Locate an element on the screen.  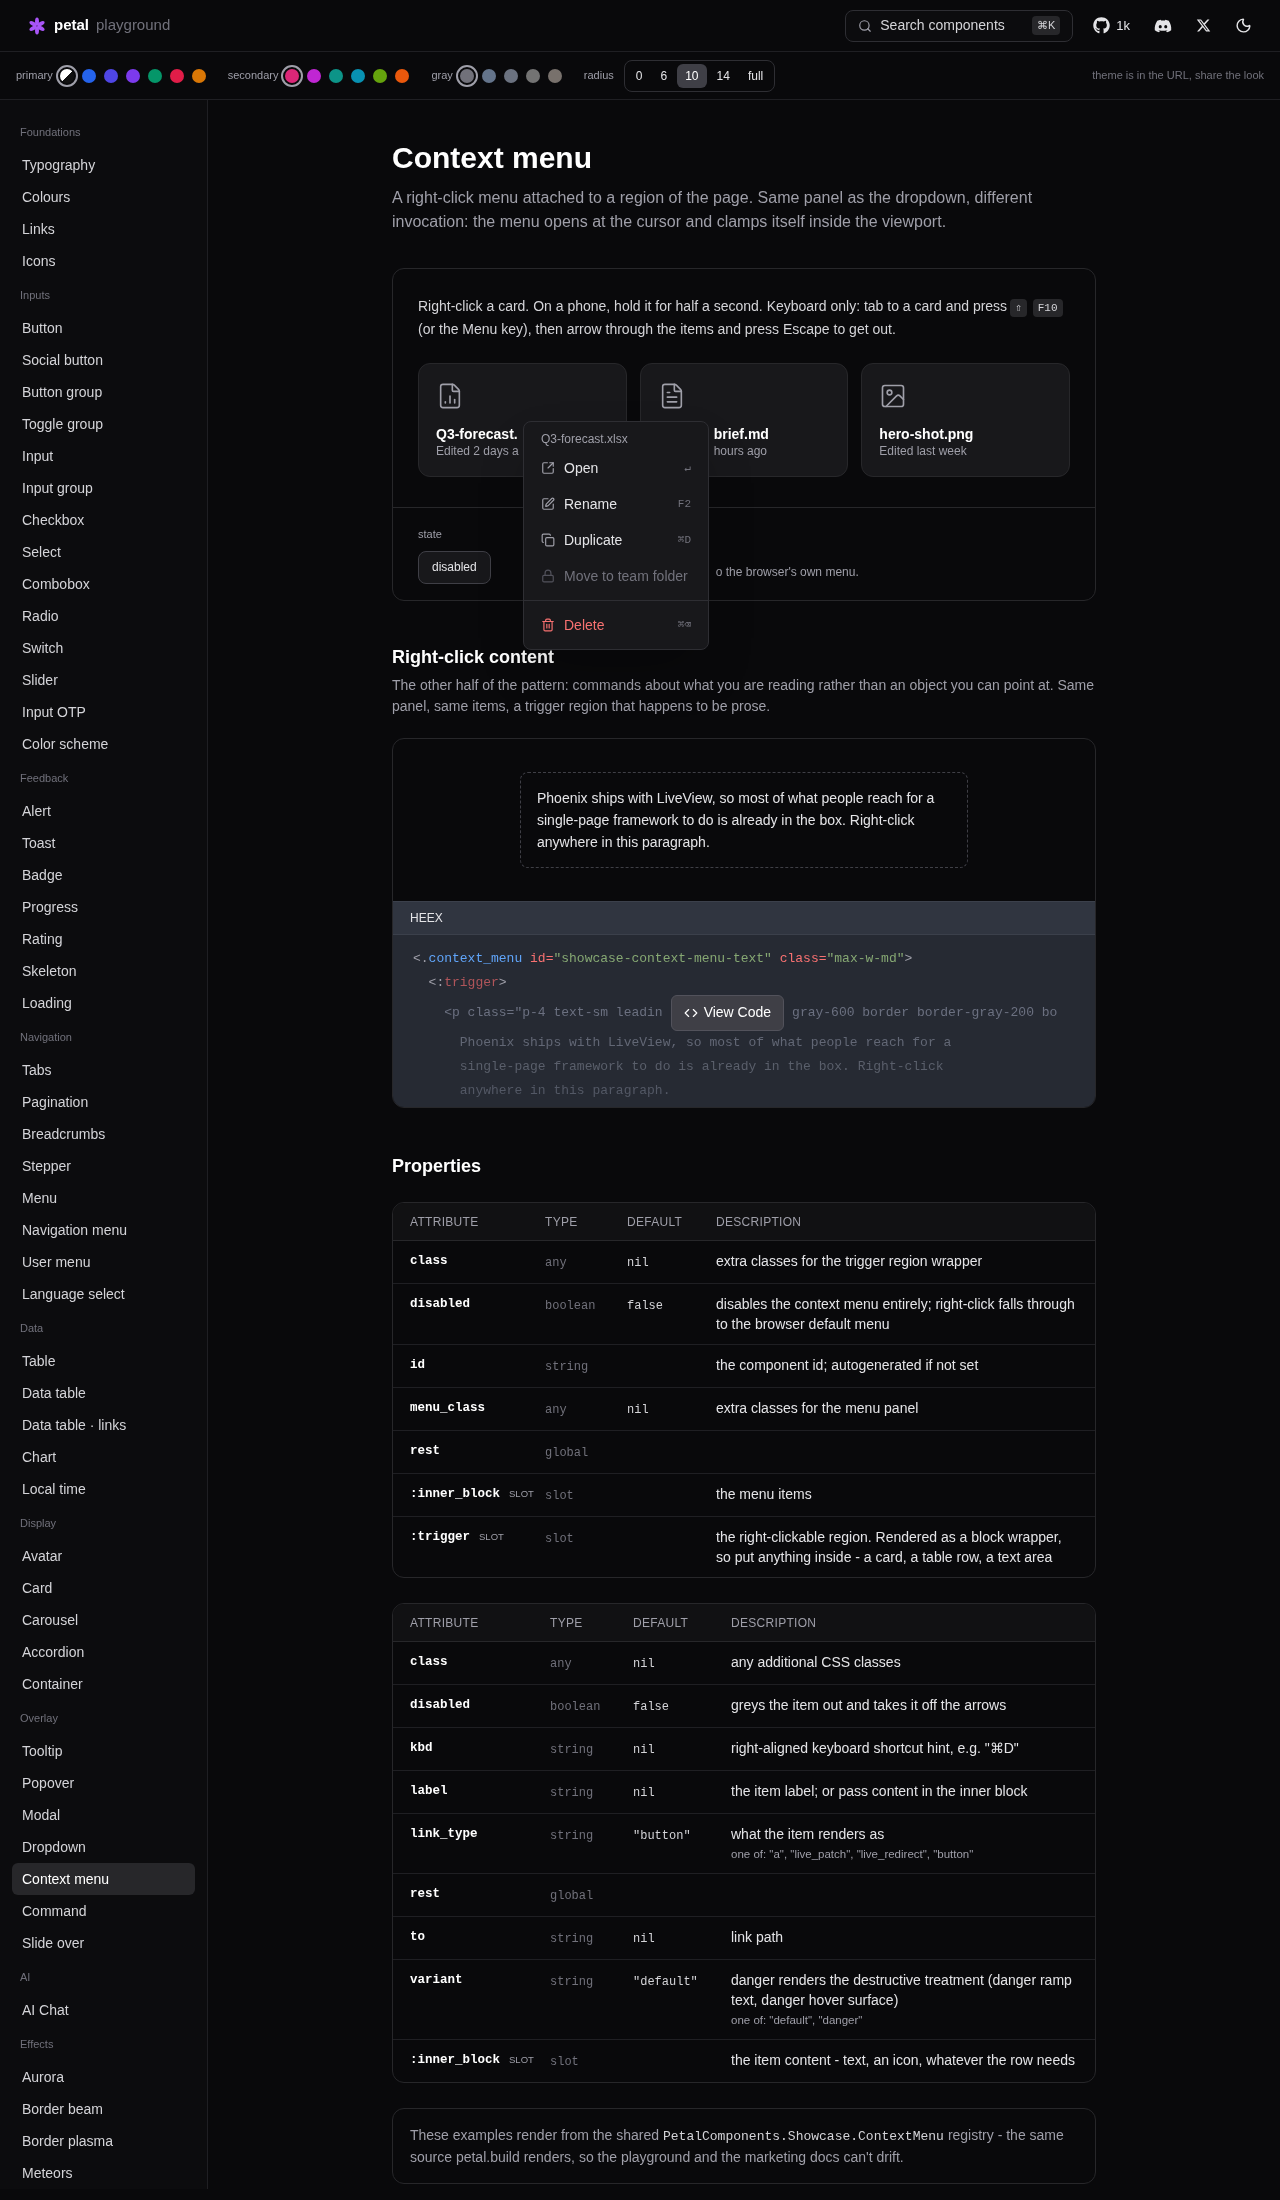
sidebar-item: Links is located at coordinates (103, 229).